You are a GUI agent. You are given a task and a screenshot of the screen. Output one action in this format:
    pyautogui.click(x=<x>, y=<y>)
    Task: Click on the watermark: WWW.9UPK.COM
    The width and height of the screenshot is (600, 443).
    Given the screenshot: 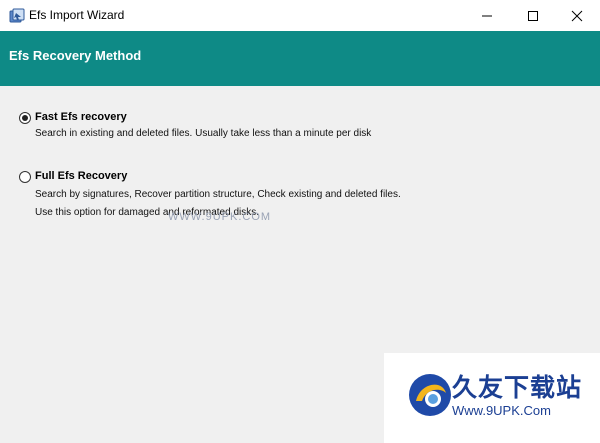 What is the action you would take?
    pyautogui.click(x=220, y=217)
    